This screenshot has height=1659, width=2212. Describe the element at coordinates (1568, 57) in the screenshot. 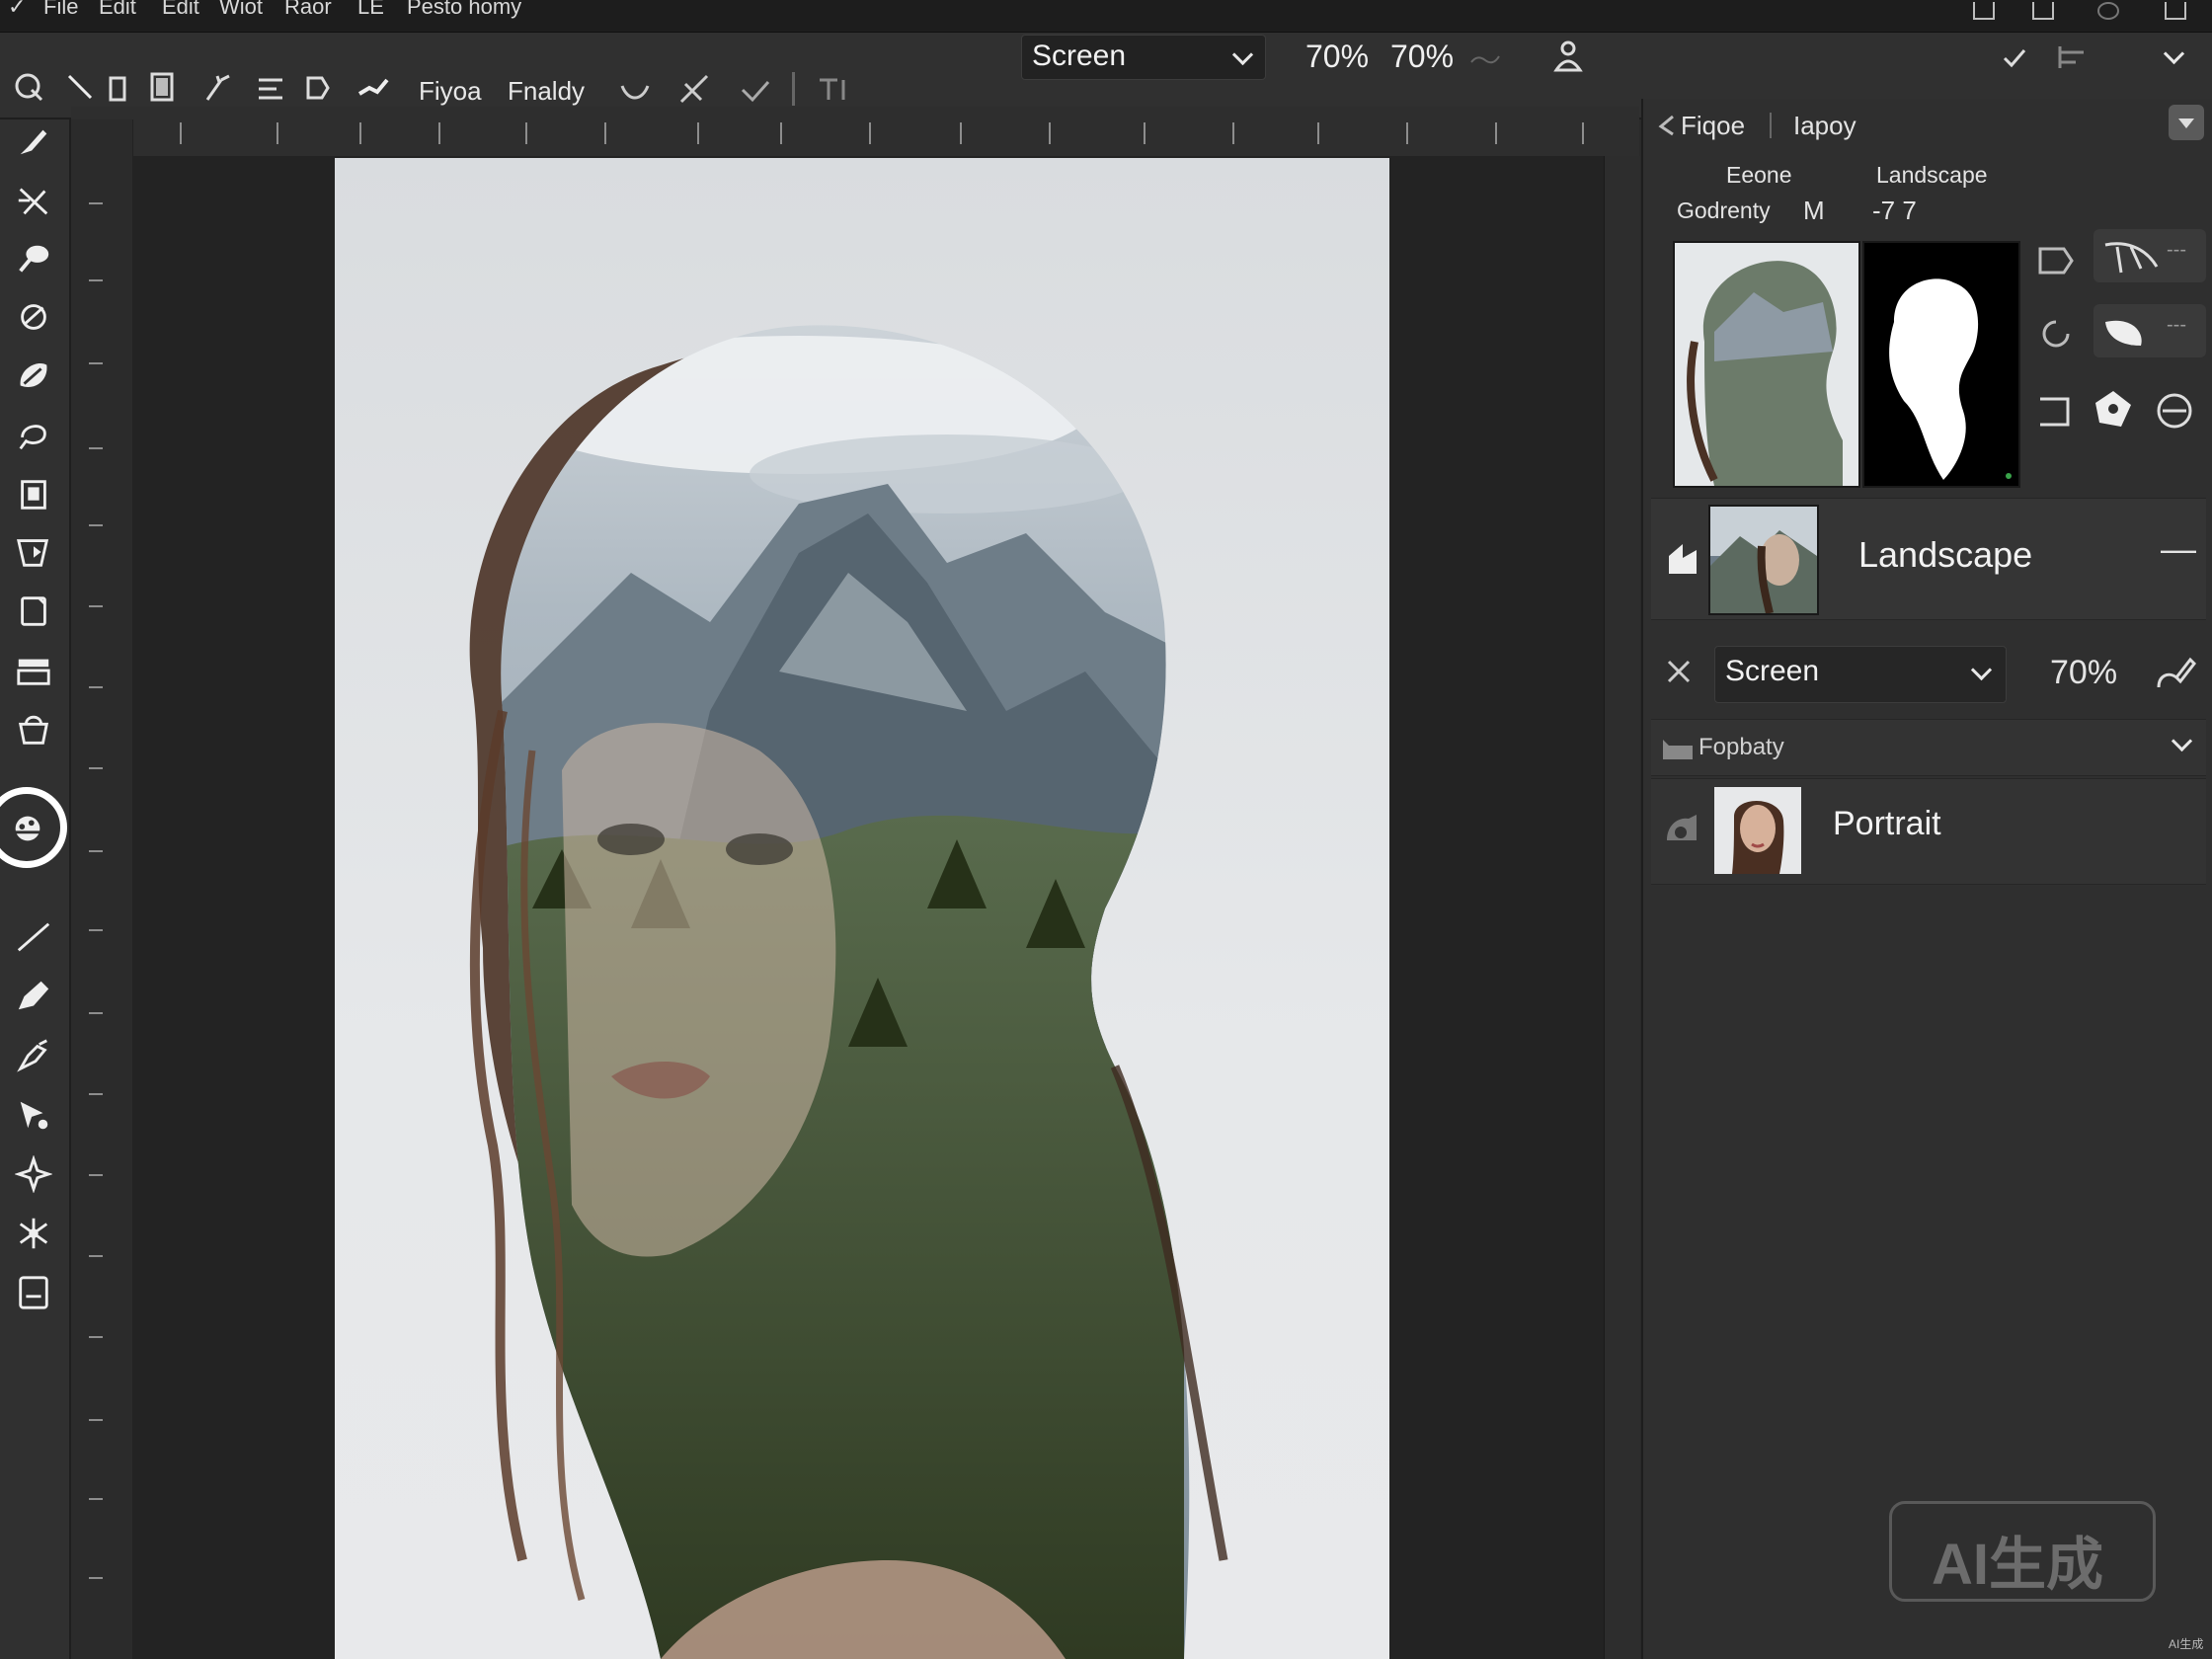

I see `pressure-icon` at that location.